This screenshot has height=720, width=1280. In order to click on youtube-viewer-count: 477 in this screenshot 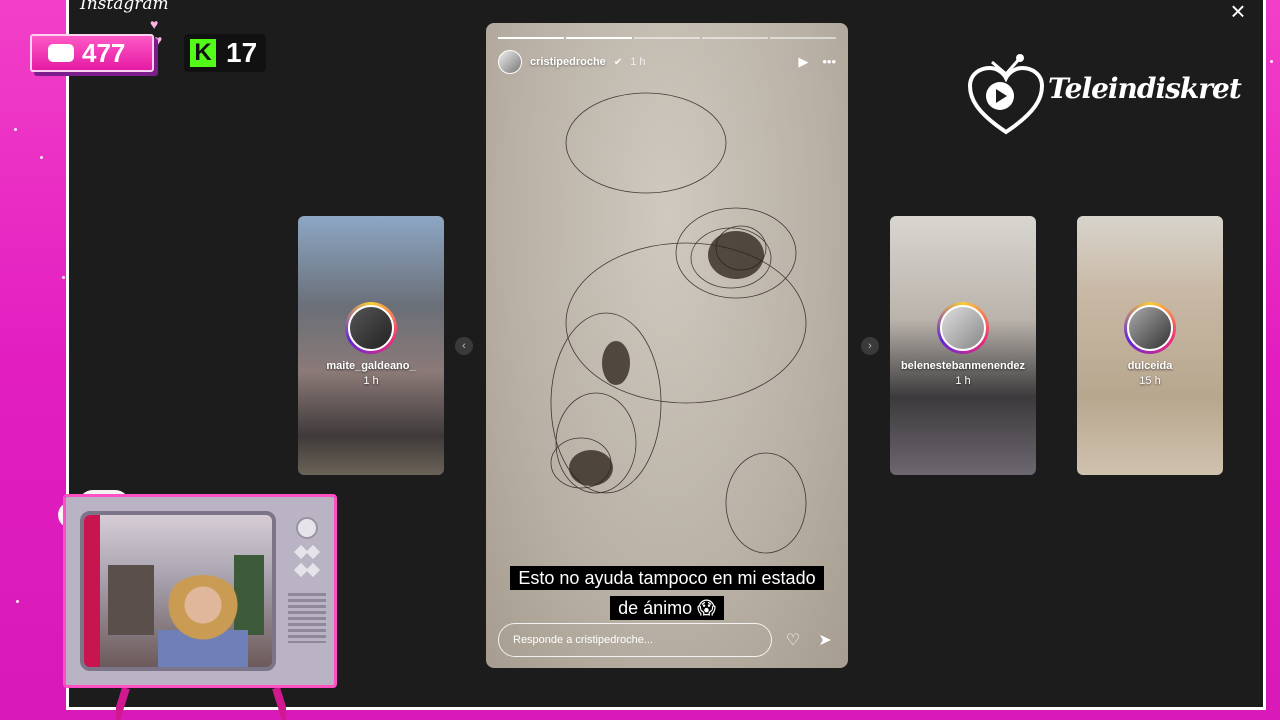, I will do `click(104, 52)`.